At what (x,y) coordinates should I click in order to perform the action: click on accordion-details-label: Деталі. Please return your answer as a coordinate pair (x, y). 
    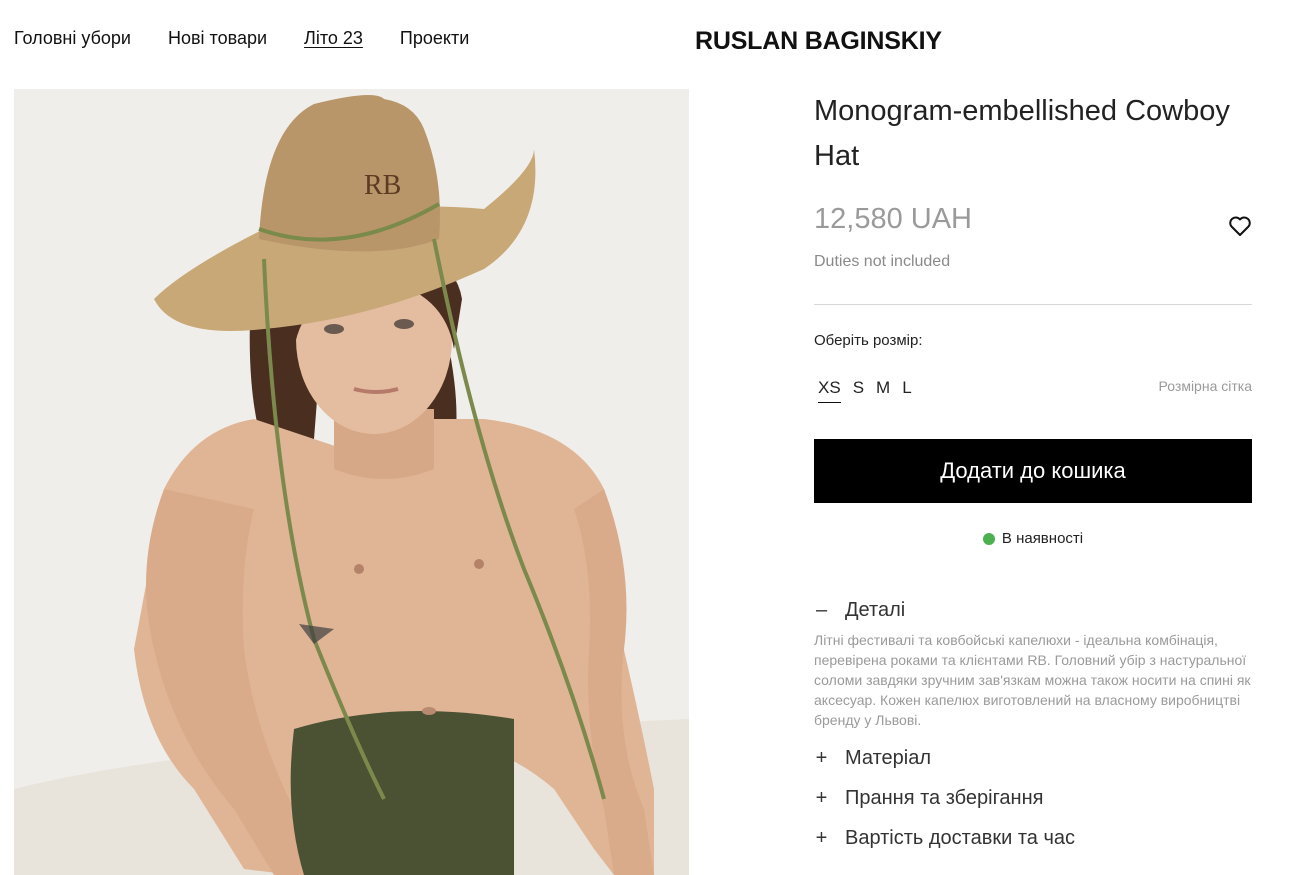
    Looking at the image, I should click on (875, 609).